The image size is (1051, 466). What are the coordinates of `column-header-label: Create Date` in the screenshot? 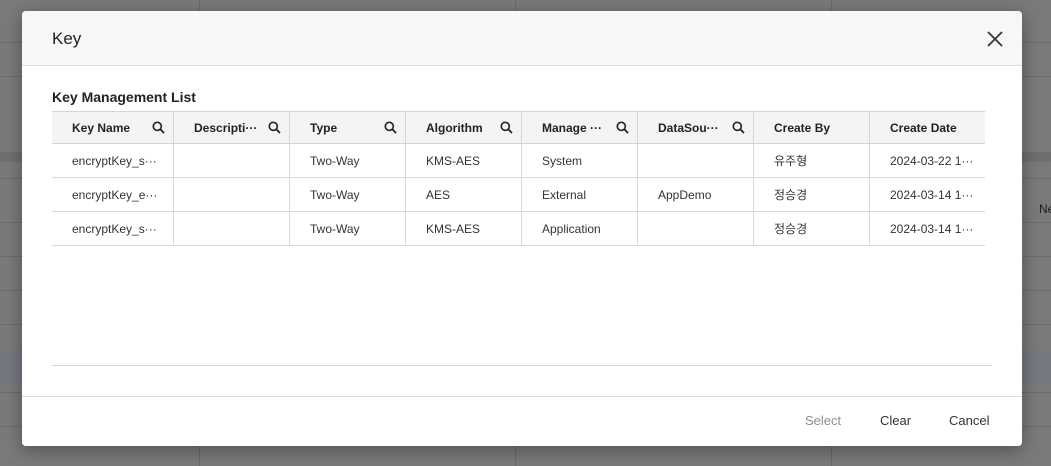 It's located at (923, 127).